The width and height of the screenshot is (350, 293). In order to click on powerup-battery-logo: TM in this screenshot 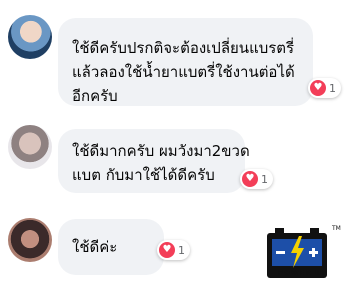, I will do `click(304, 251)`.